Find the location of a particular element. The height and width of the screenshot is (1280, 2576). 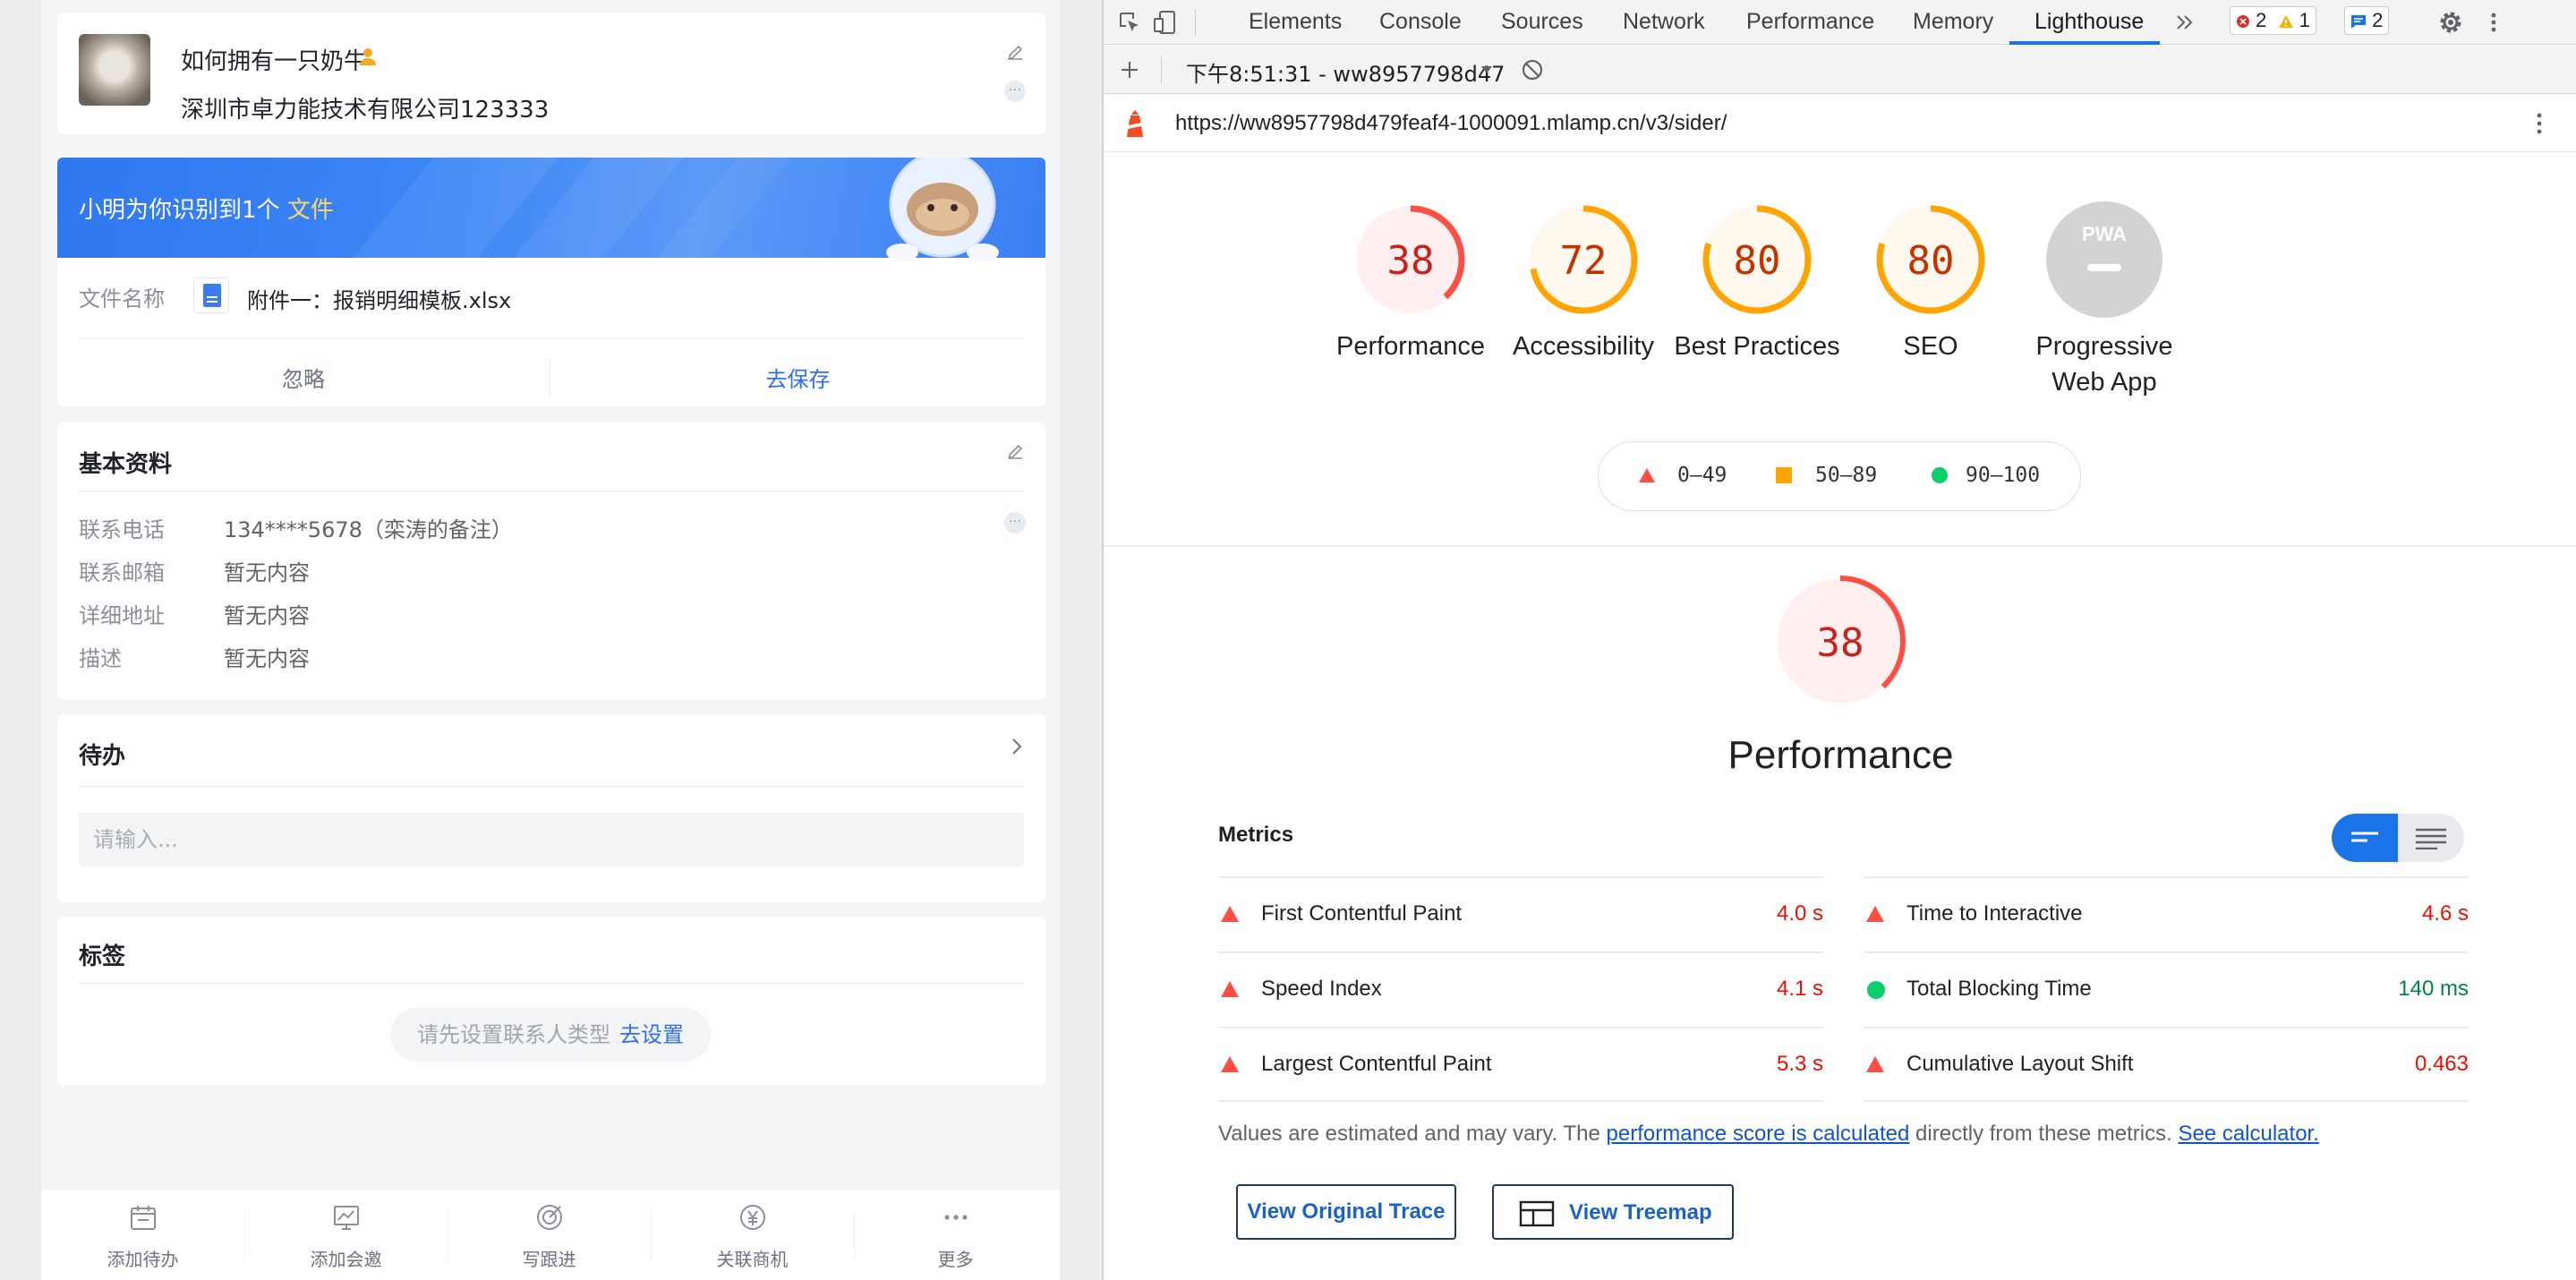

address-label: 详细地址 is located at coordinates (122, 615).